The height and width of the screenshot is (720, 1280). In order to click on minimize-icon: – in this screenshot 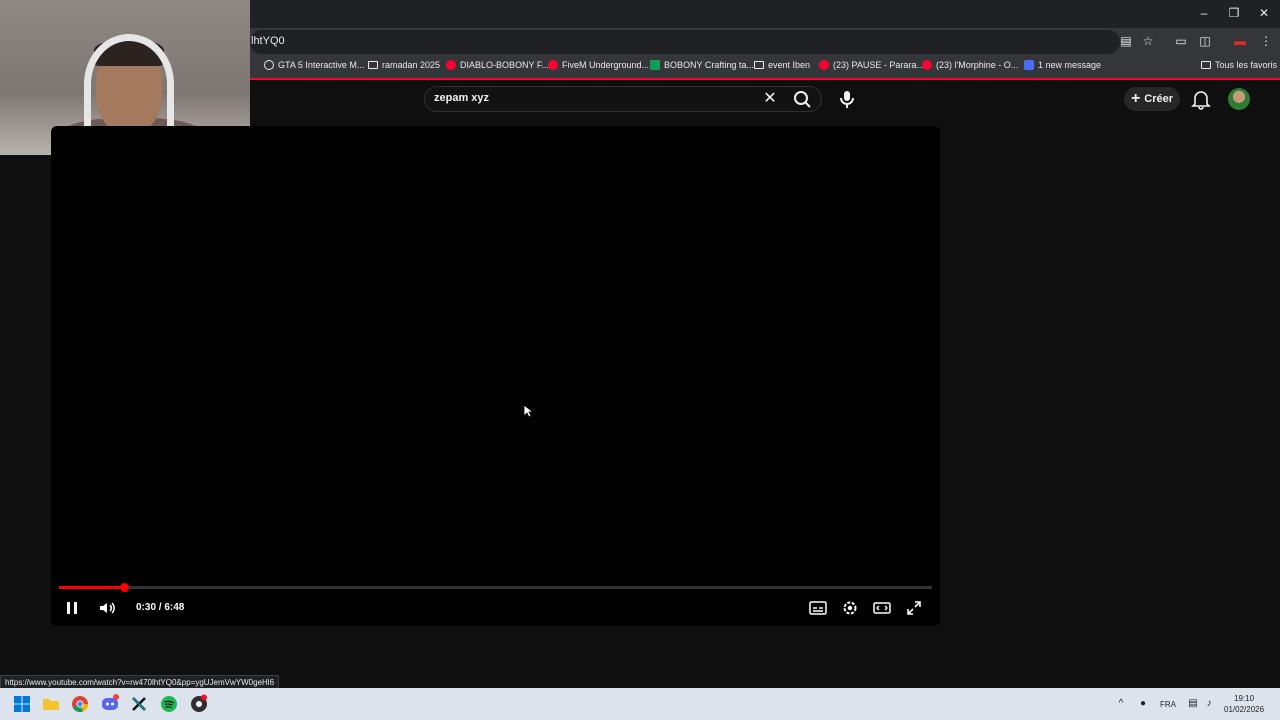, I will do `click(1204, 13)`.